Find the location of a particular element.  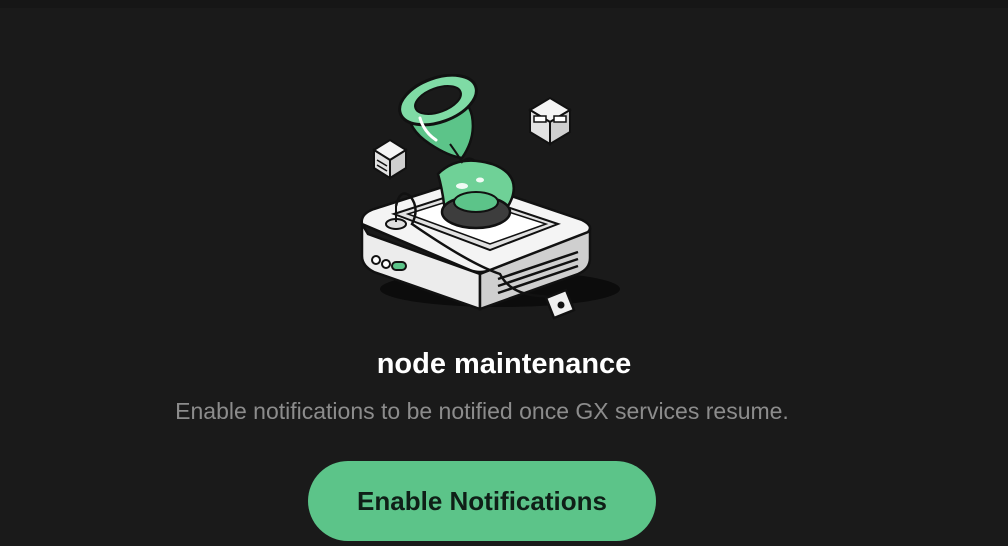

page-title: node maintenance is located at coordinates (504, 364).